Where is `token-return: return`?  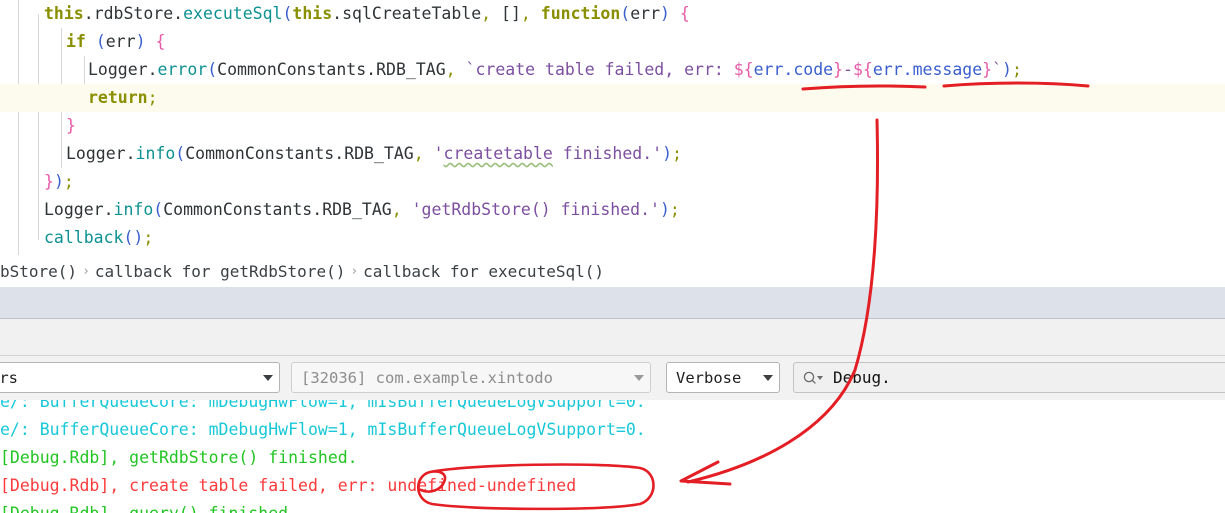
token-return: return is located at coordinates (118, 97).